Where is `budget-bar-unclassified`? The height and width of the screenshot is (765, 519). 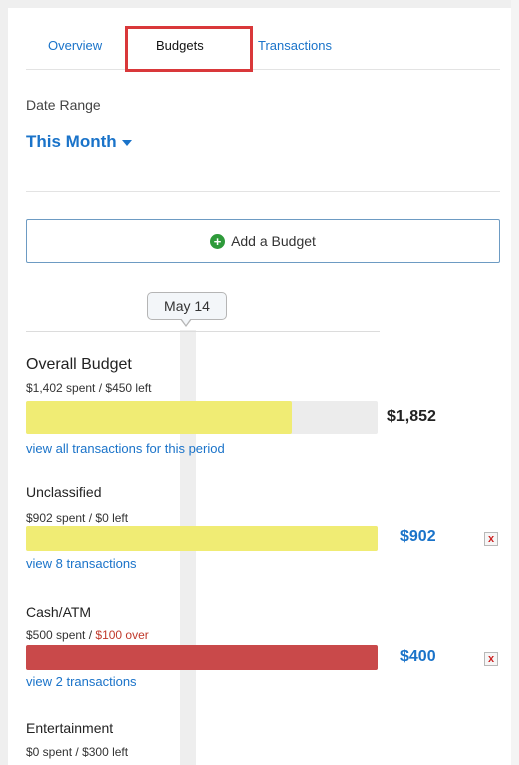 budget-bar-unclassified is located at coordinates (202, 538).